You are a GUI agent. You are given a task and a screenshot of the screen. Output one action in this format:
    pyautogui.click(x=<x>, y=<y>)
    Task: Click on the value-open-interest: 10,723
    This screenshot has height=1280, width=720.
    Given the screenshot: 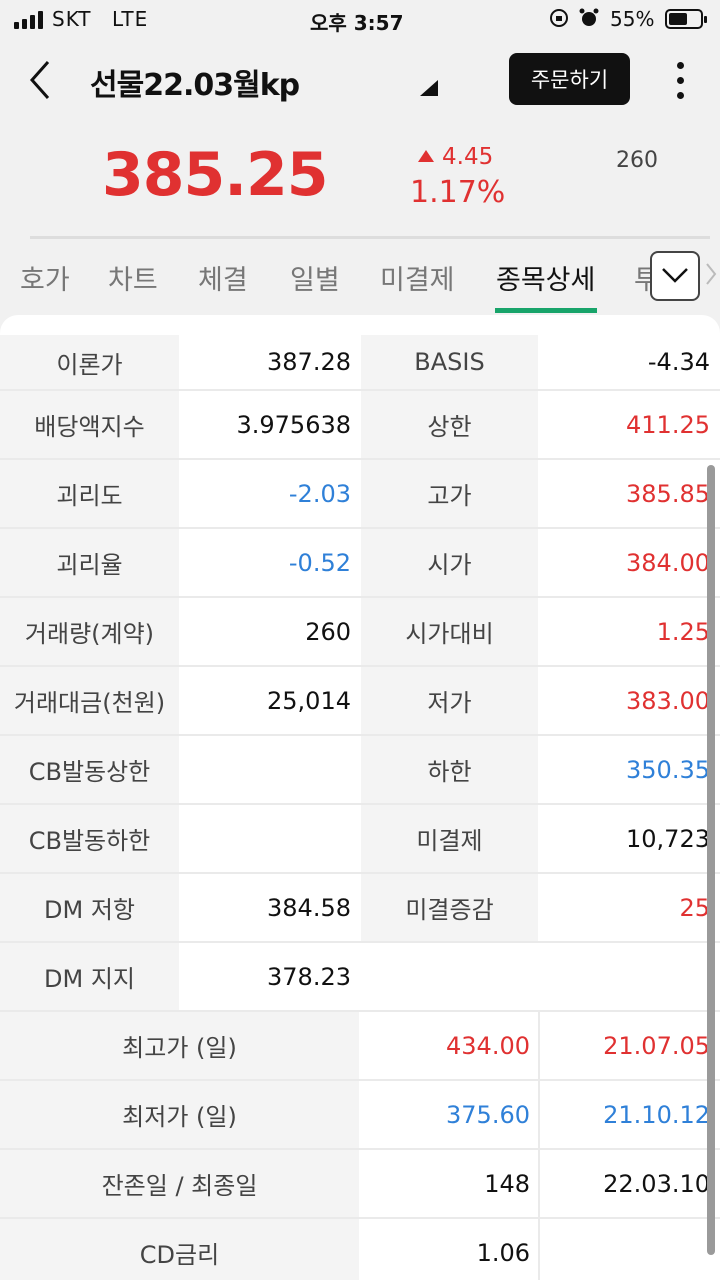 What is the action you would take?
    pyautogui.click(x=668, y=838)
    